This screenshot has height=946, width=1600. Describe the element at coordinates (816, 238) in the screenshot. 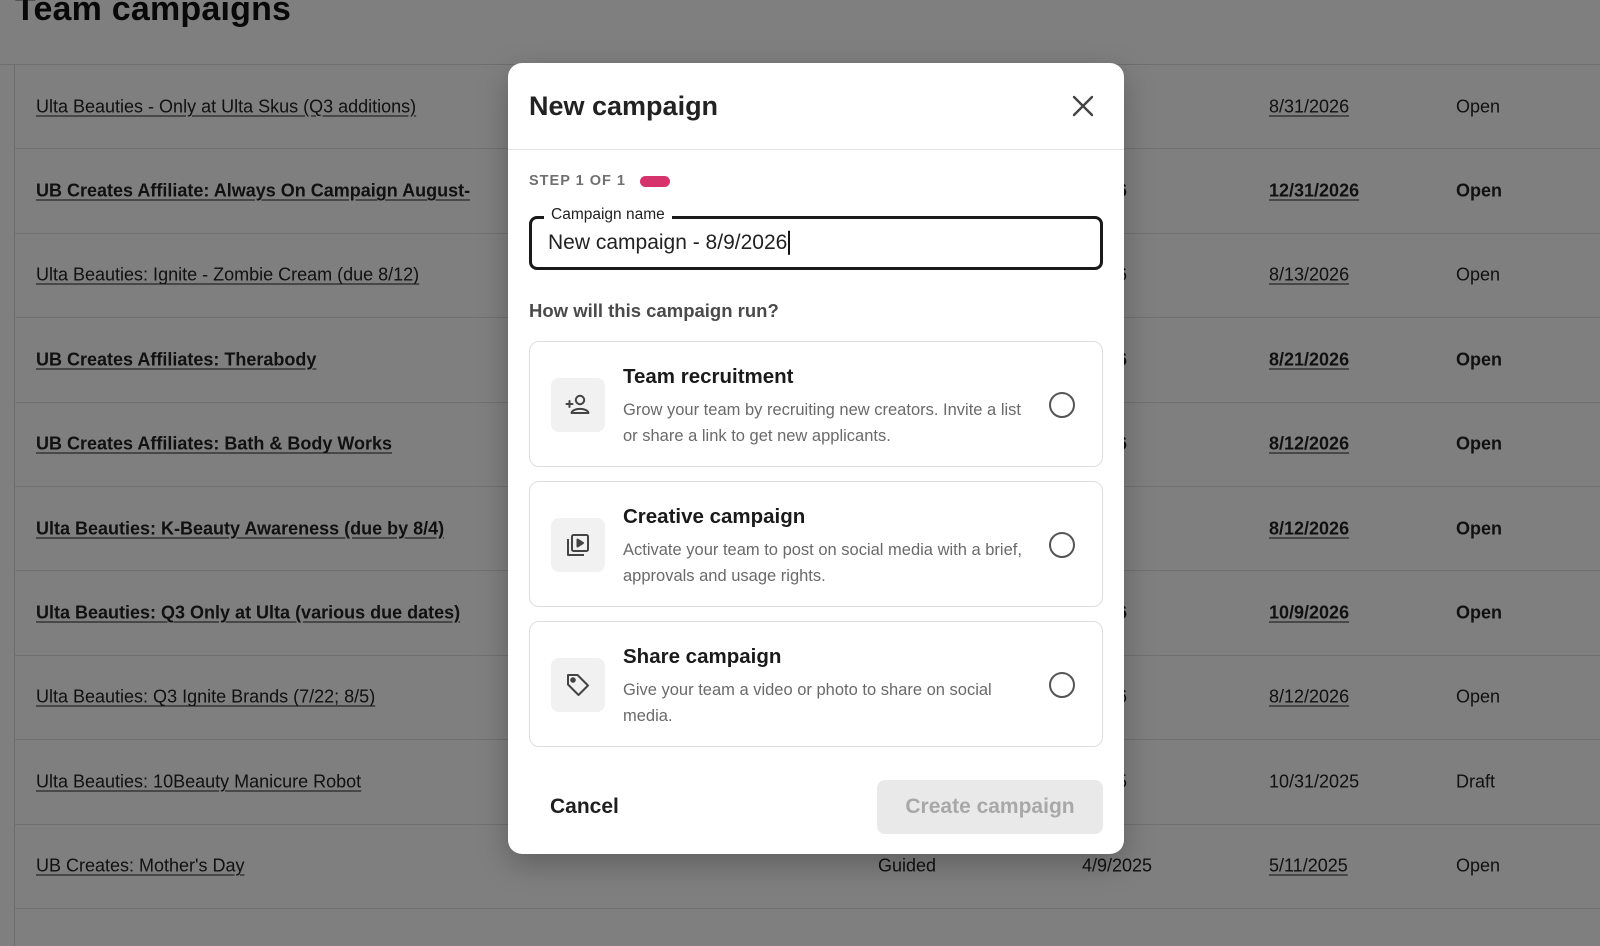

I see `campaign-name-field: Campaign name New campaign - 8/9/2026` at that location.